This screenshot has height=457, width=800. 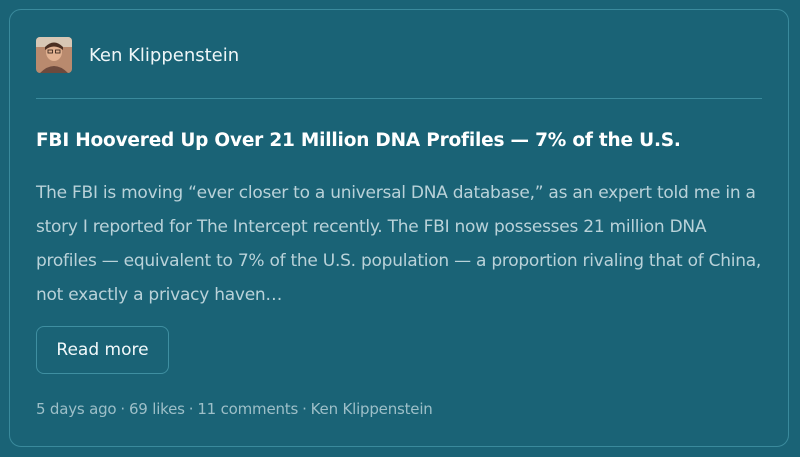 I want to click on divider, so click(x=399, y=98).